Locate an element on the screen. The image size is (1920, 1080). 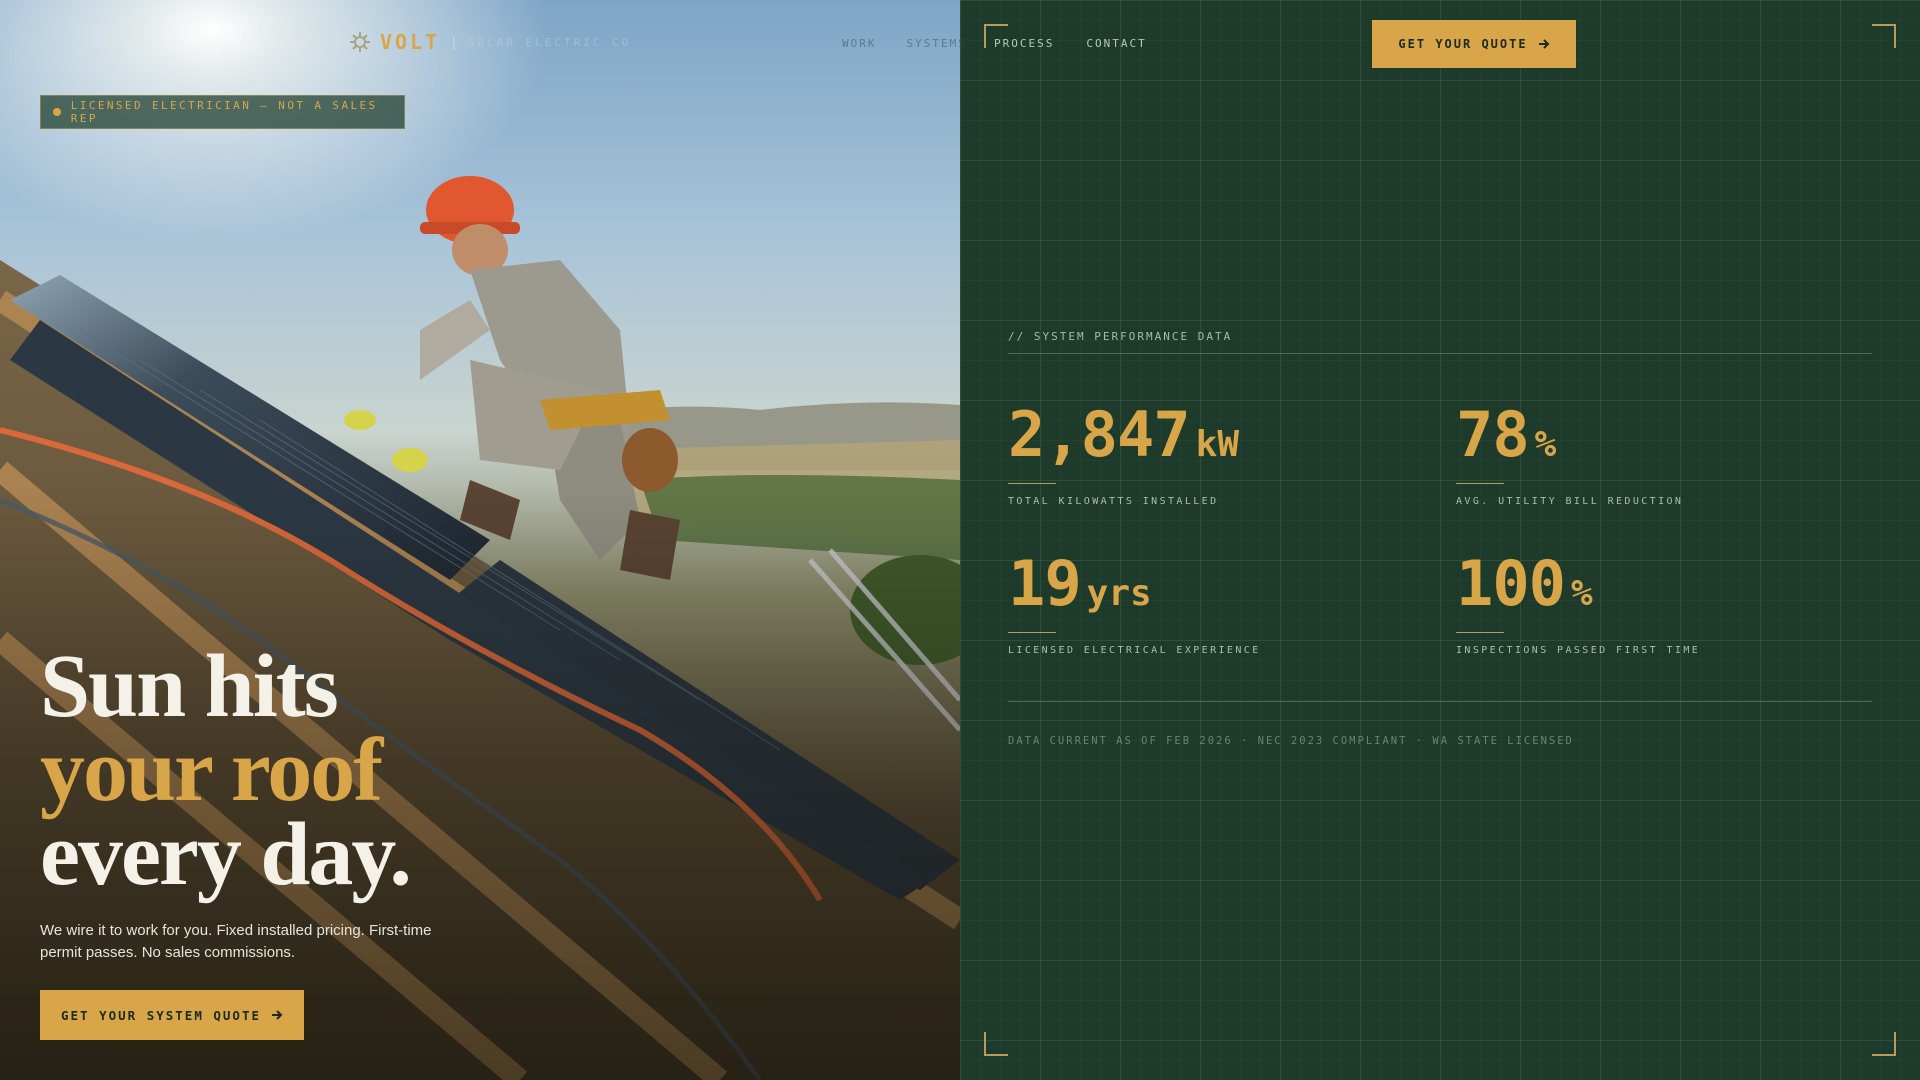
badge-text: LICENSED ELECTRICIAN — NOT A SALES REP is located at coordinates (224, 112).